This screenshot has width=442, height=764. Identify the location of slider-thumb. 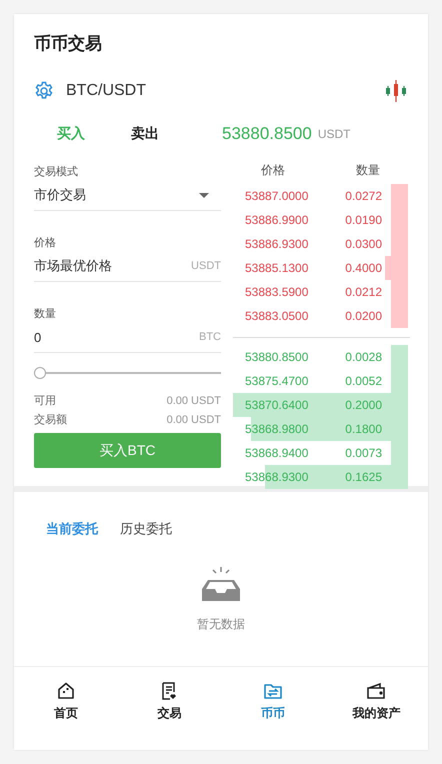
(40, 373).